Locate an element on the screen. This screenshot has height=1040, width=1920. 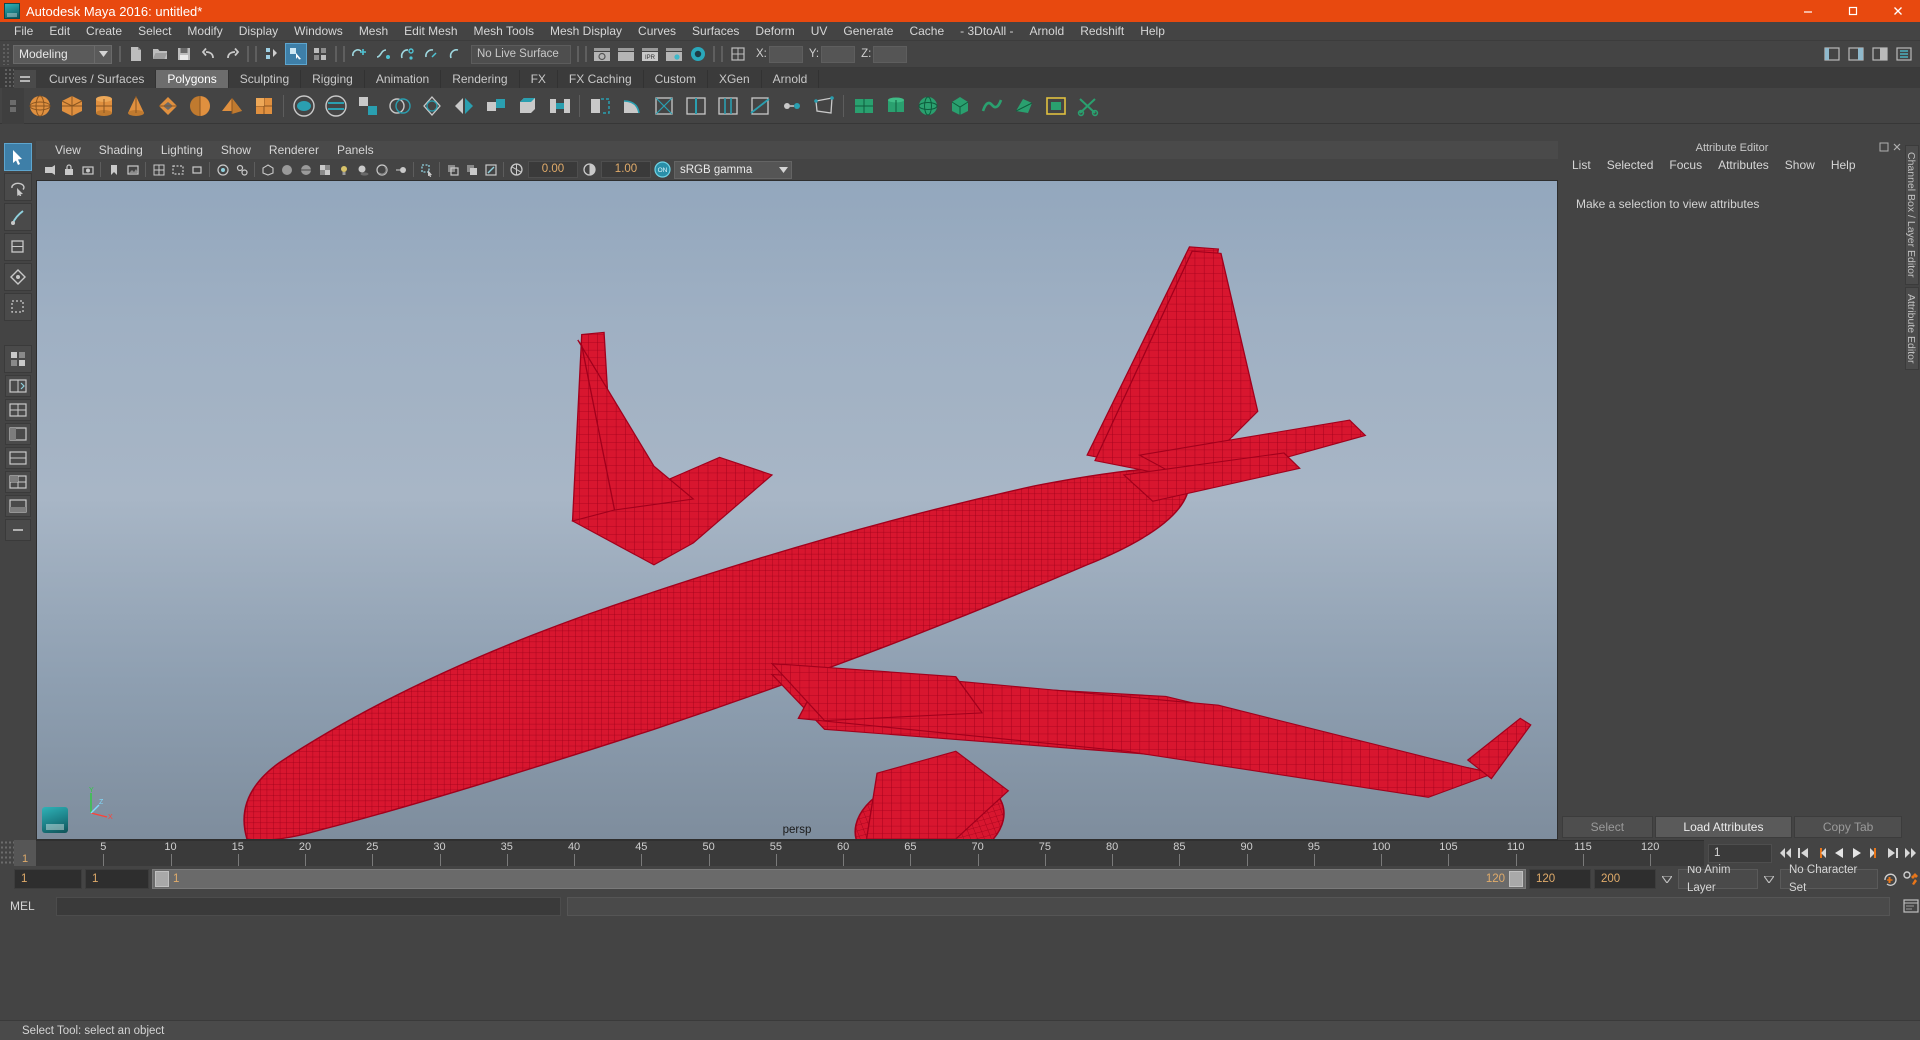
copy-tab-button: Copy Tab is located at coordinates (1848, 827).